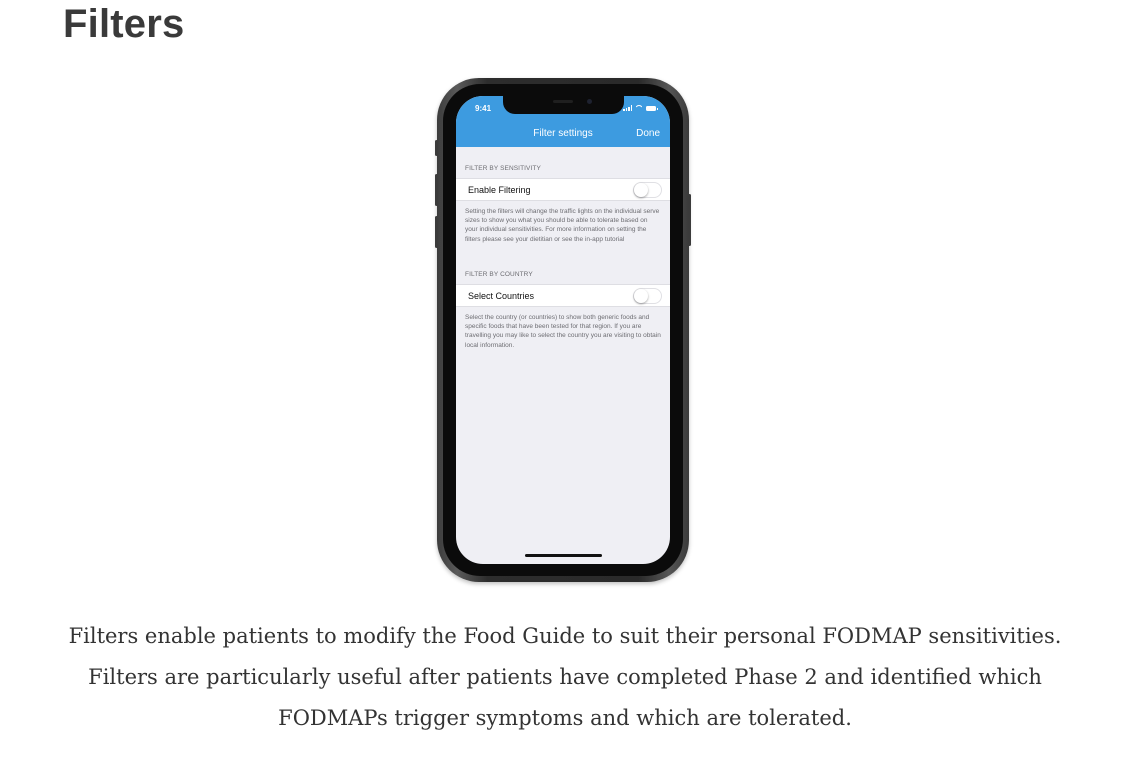 This screenshot has height=762, width=1130. What do you see at coordinates (563, 555) in the screenshot?
I see `home-indicator` at bounding box center [563, 555].